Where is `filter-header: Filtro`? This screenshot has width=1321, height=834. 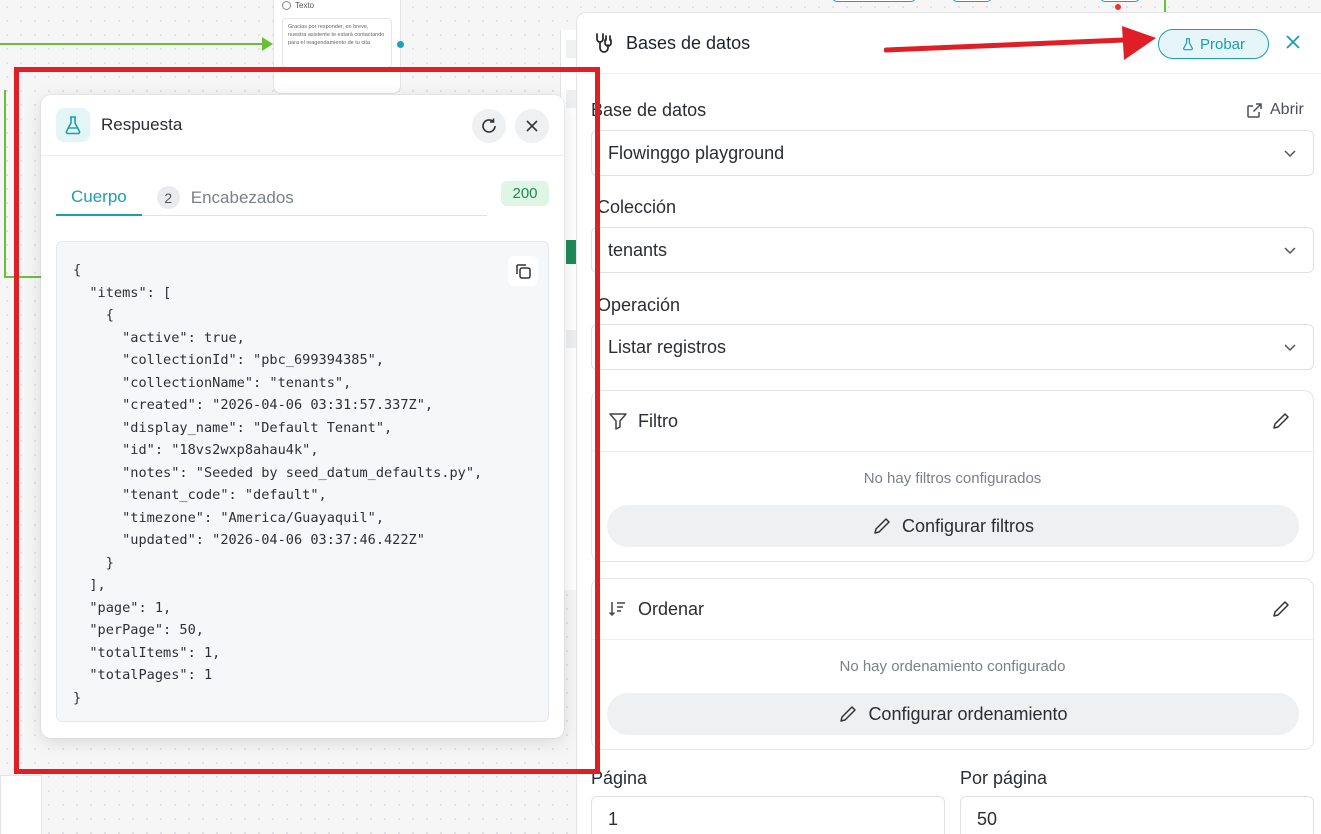
filter-header: Filtro is located at coordinates (952, 421).